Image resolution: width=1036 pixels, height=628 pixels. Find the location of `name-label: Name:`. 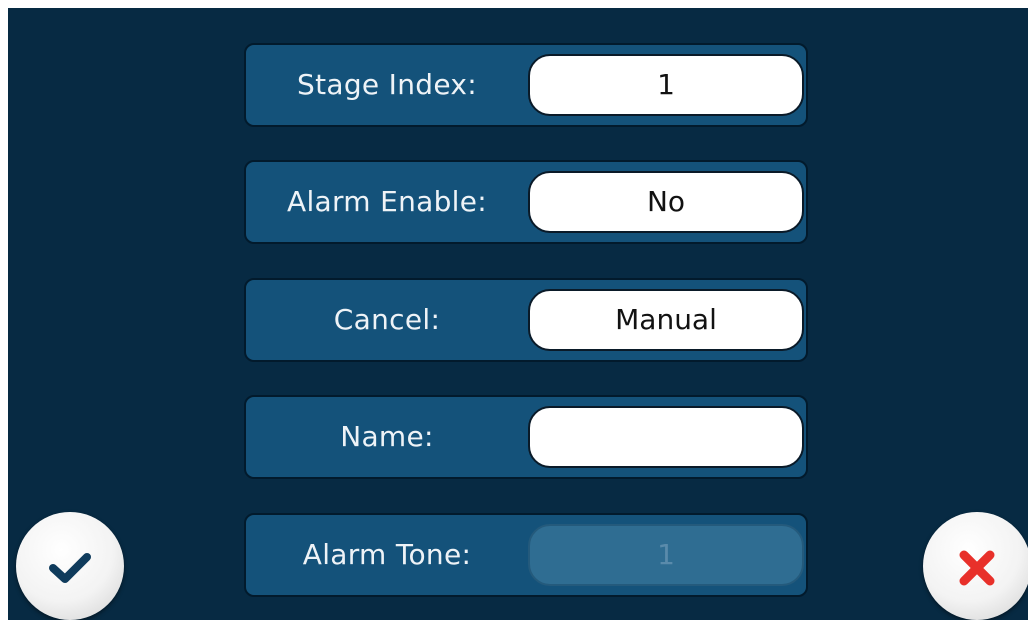

name-label: Name: is located at coordinates (387, 436).